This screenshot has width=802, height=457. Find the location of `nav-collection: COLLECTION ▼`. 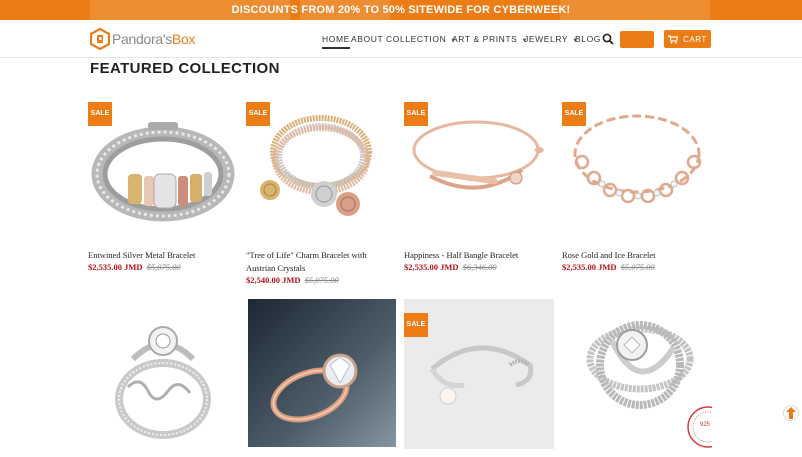

nav-collection: COLLECTION ▼ is located at coordinates (421, 39).